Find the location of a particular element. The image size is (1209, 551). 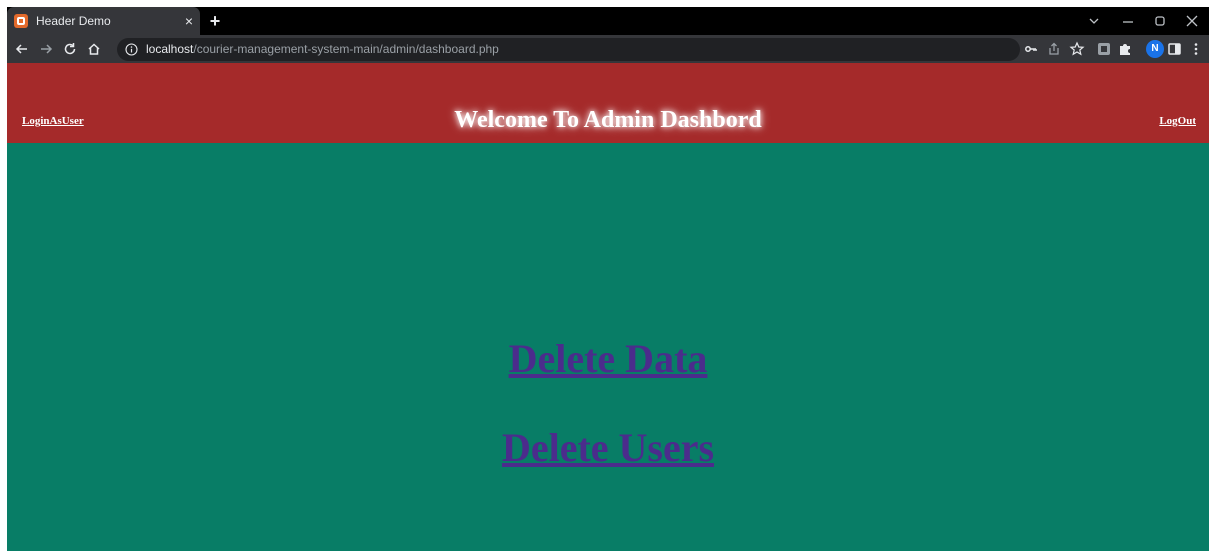

restore-icon is located at coordinates (1160, 21).